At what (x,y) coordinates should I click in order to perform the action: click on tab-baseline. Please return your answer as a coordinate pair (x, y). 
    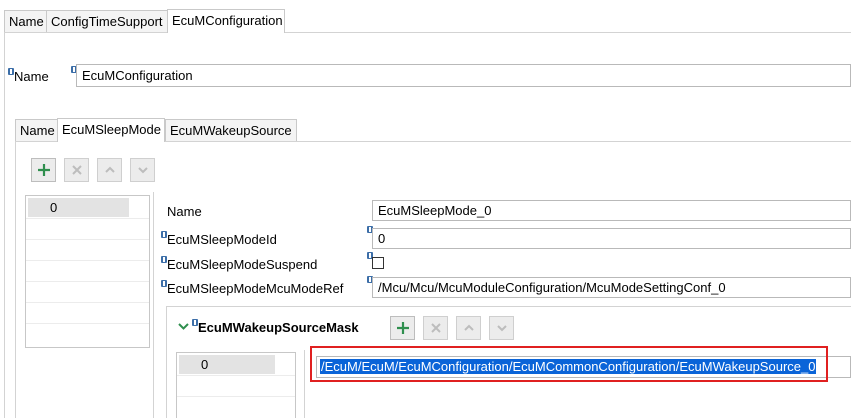
    Looking at the image, I should click on (85, 32).